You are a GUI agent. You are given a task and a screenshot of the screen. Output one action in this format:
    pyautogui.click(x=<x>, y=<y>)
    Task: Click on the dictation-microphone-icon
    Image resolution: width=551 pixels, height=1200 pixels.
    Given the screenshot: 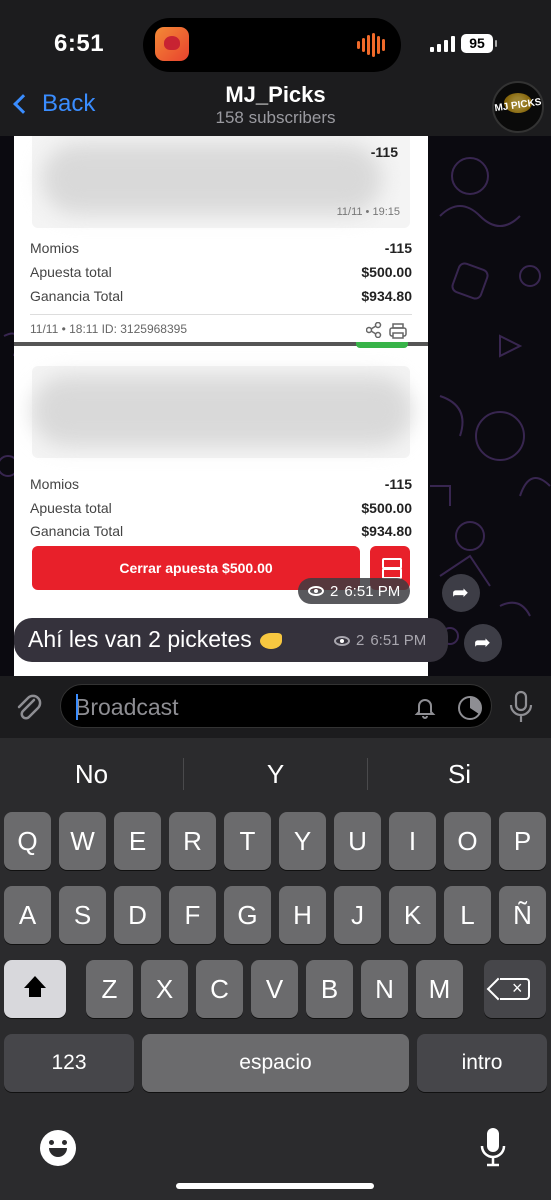 What is the action you would take?
    pyautogui.click(x=493, y=1147)
    